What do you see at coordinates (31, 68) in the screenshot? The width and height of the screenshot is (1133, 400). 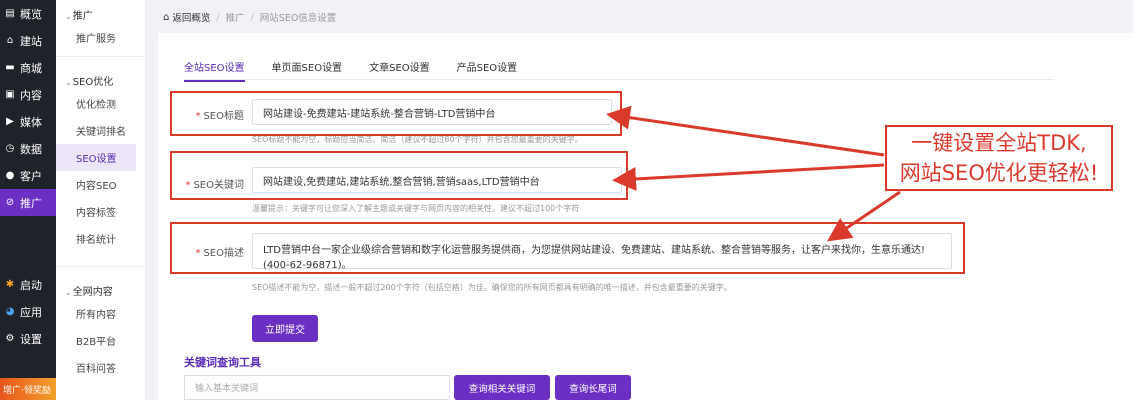 I see `nav-label: 商城` at bounding box center [31, 68].